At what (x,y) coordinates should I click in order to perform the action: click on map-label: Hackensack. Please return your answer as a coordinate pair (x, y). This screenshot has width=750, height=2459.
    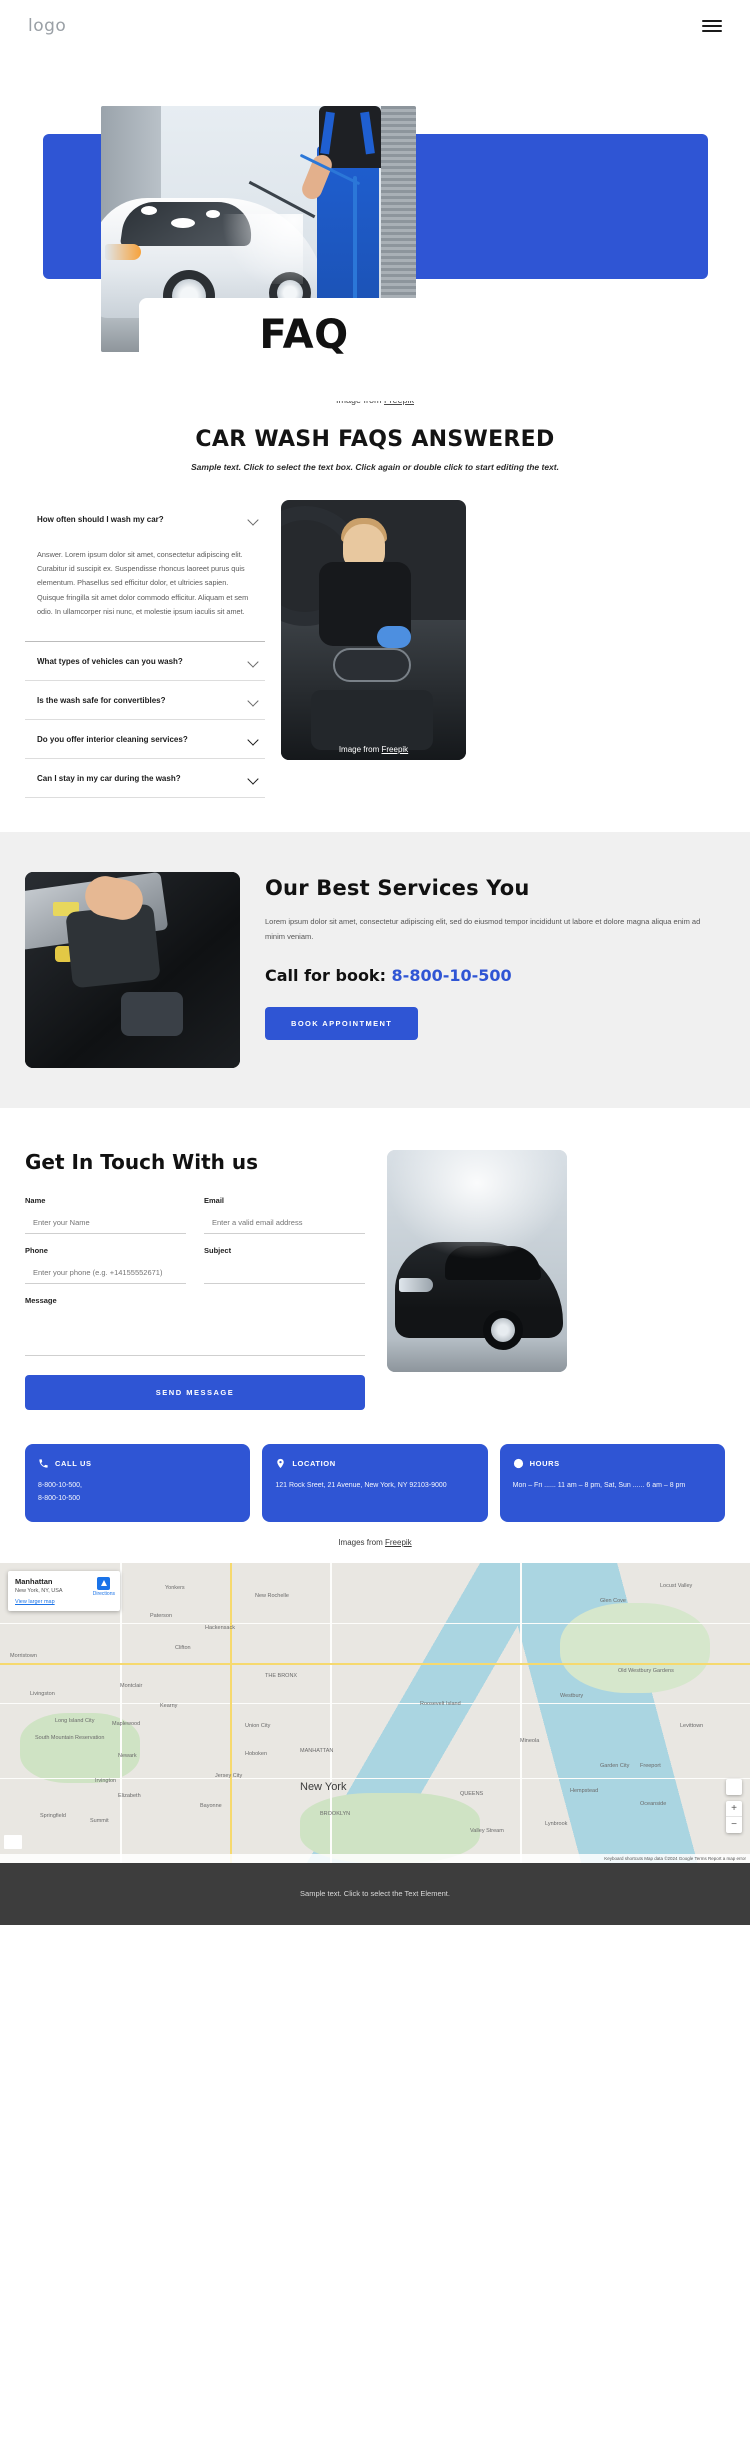
    Looking at the image, I should click on (220, 1627).